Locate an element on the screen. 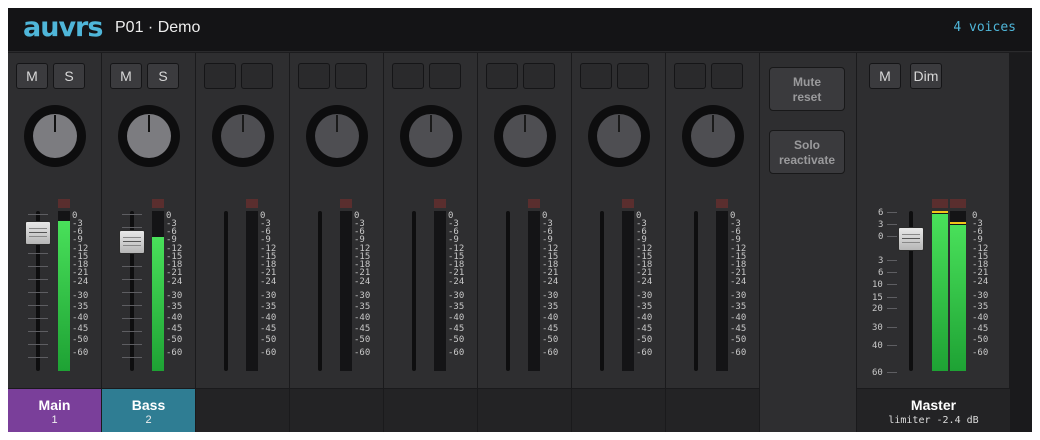 Image resolution: width=1040 pixels, height=440 pixels. gain-tick-label: 10 is located at coordinates (877, 285).